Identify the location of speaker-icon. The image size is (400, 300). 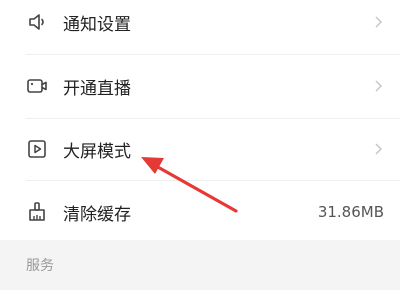
(37, 22).